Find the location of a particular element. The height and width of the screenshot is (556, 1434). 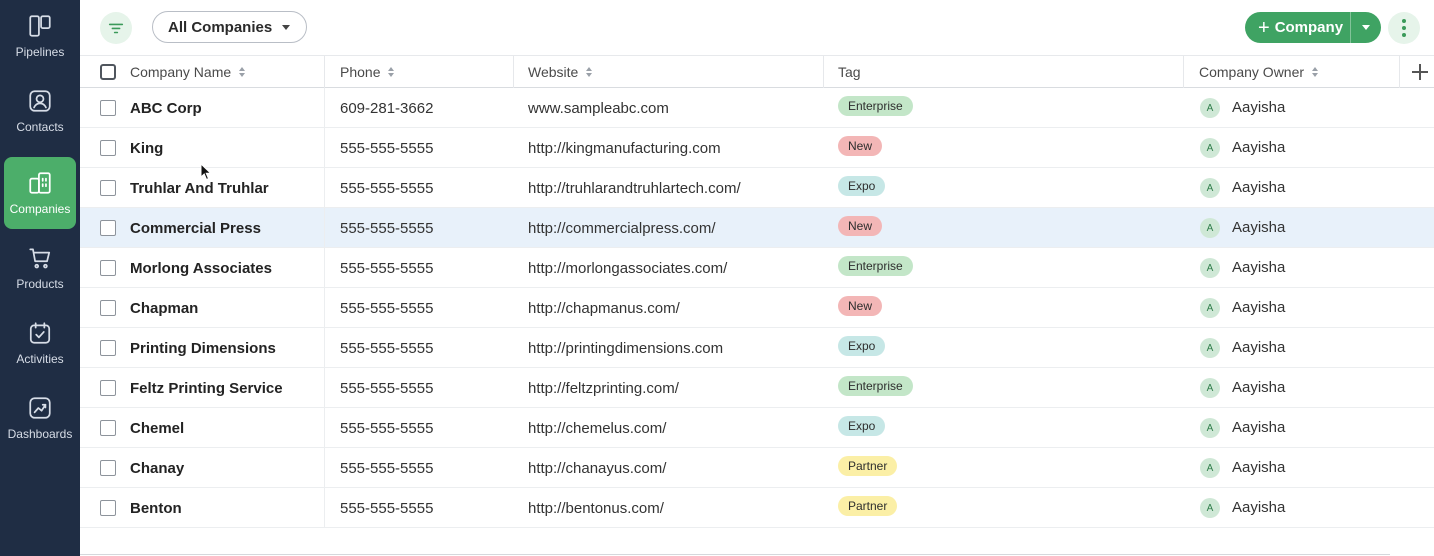

select-all-checkbox is located at coordinates (108, 72).